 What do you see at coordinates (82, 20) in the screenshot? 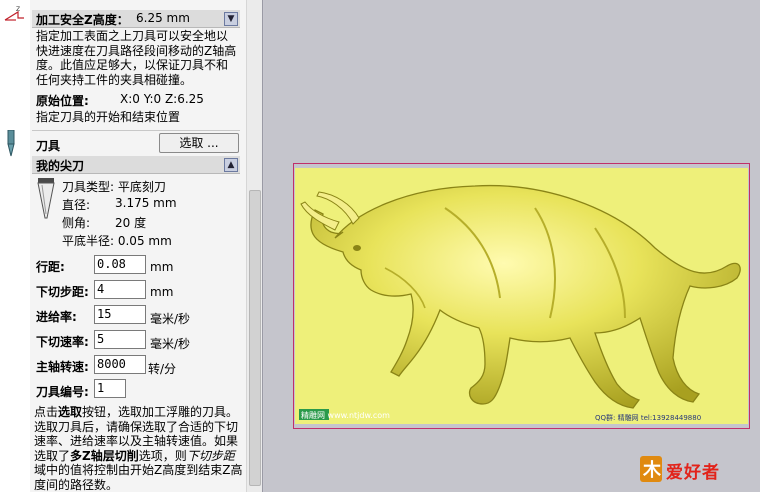
I see `safe-z-label: 加工安全Z高度：` at bounding box center [82, 20].